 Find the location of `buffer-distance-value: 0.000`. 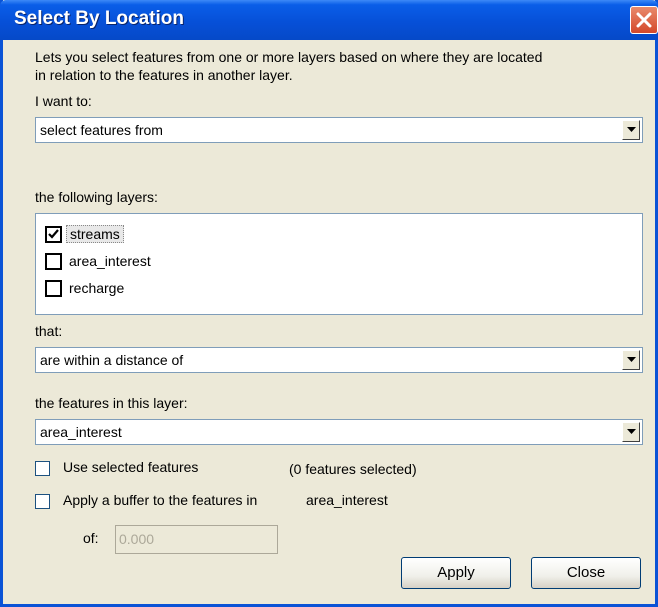

buffer-distance-value: 0.000 is located at coordinates (137, 539).